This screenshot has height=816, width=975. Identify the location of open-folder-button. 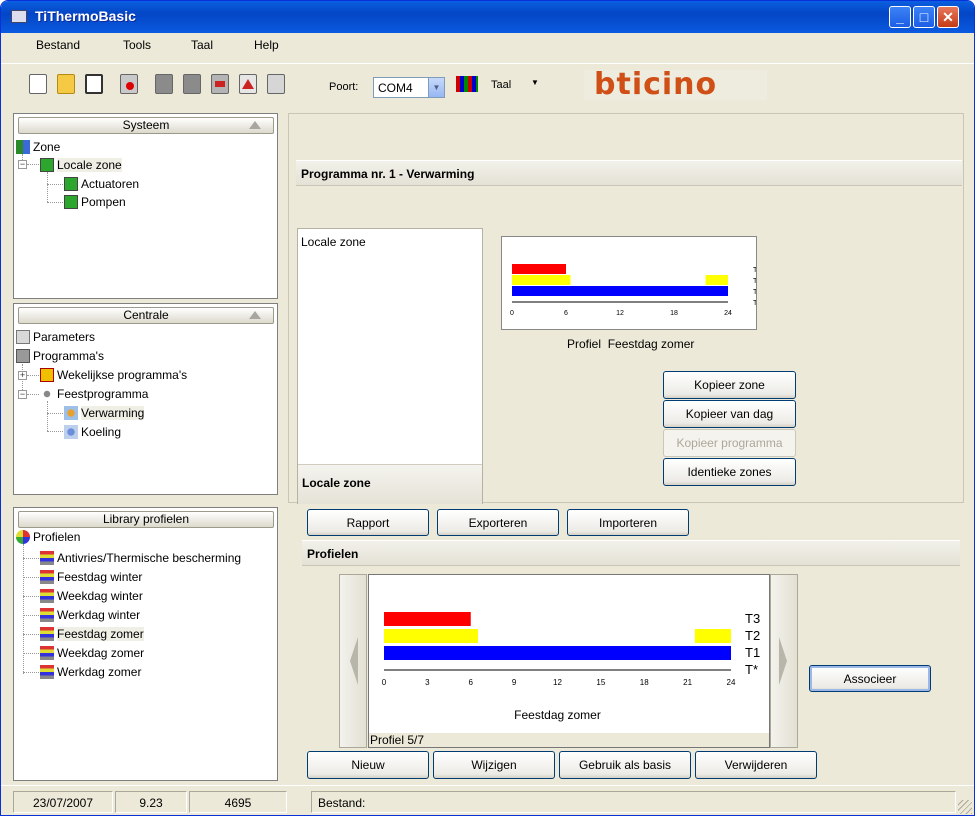
(66, 84).